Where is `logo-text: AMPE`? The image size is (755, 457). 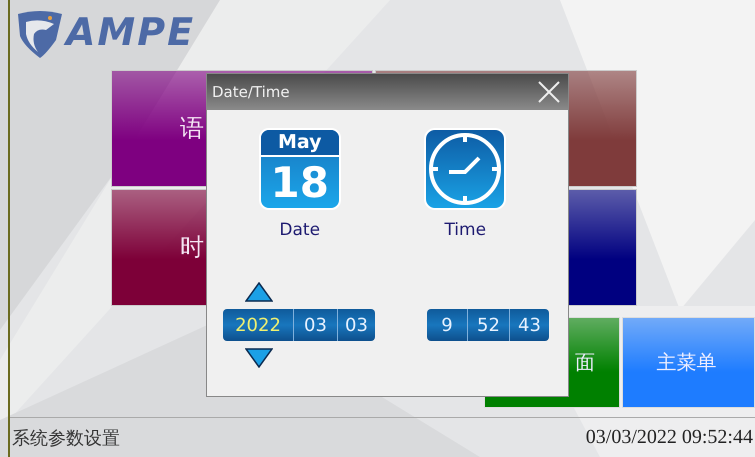
logo-text: AMPE is located at coordinates (131, 32).